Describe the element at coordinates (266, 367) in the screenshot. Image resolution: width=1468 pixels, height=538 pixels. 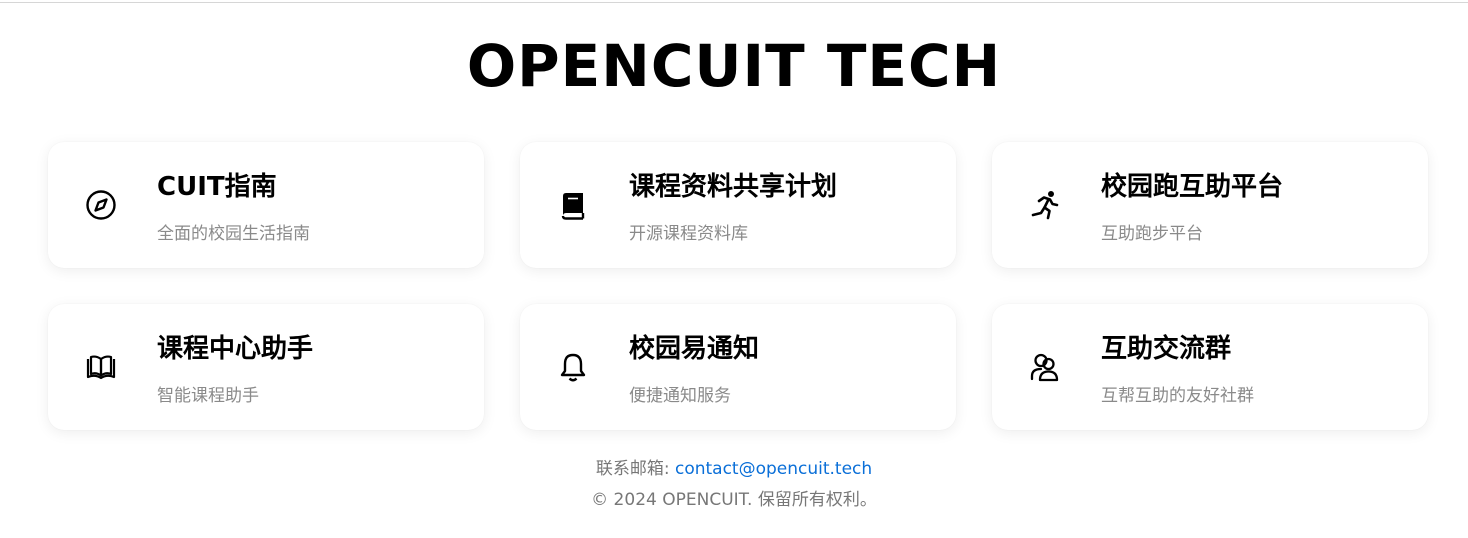
I see `card-course-assistant: 课程中心助手 智能课程助手` at that location.